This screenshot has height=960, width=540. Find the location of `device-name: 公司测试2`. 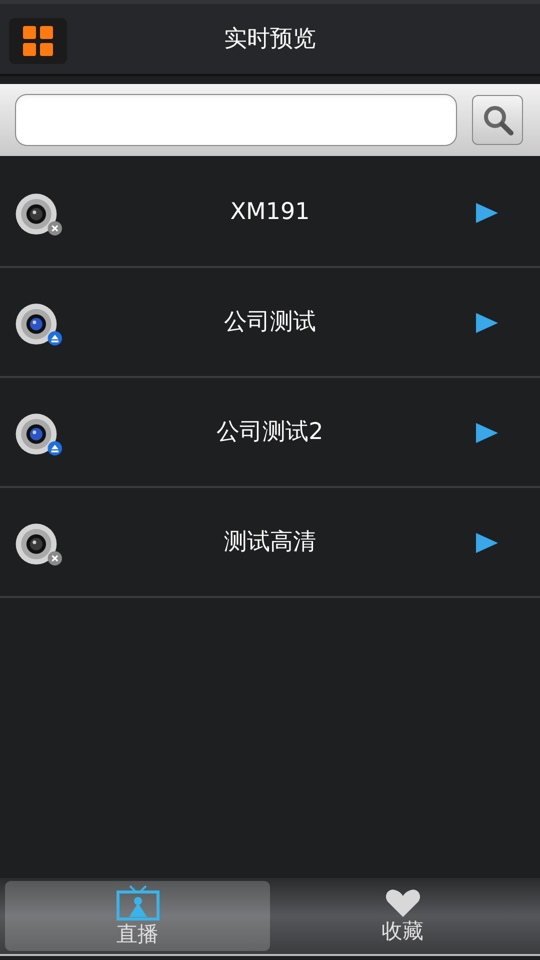

device-name: 公司测试2 is located at coordinates (270, 432).